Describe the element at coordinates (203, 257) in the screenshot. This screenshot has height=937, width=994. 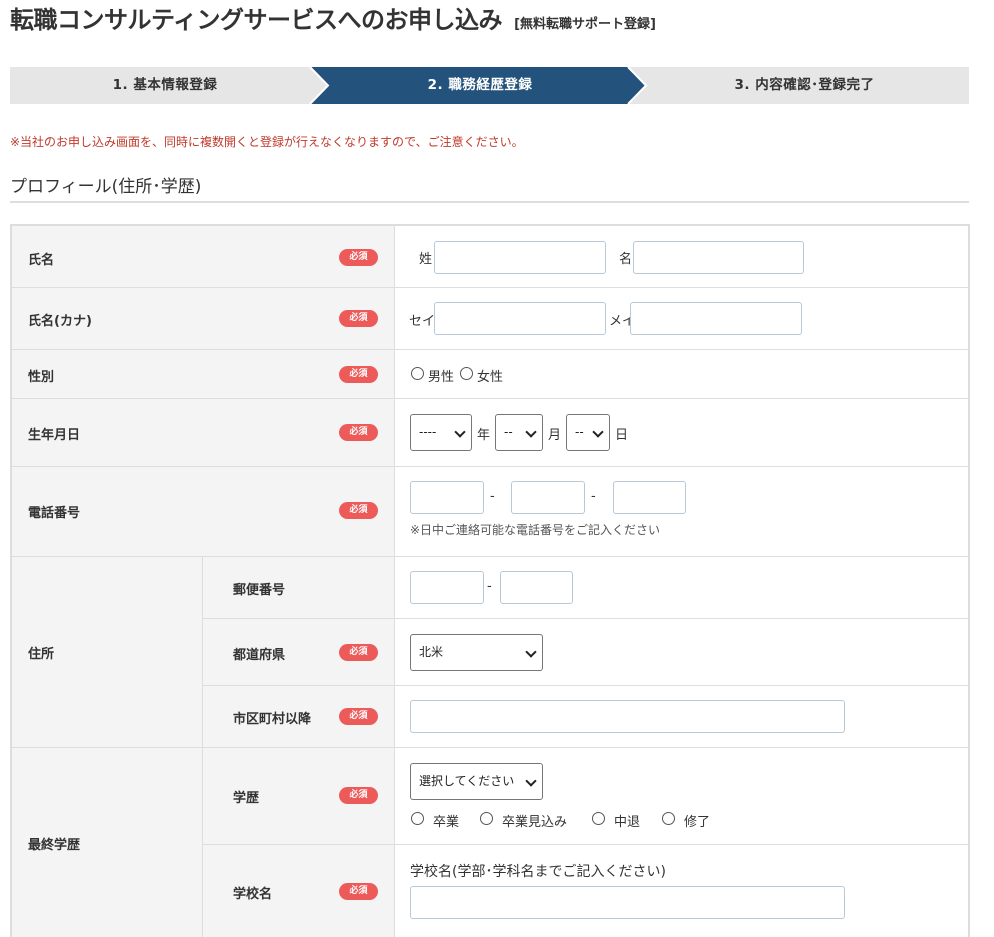
I see `name-label-cell: 氏名 必須` at that location.